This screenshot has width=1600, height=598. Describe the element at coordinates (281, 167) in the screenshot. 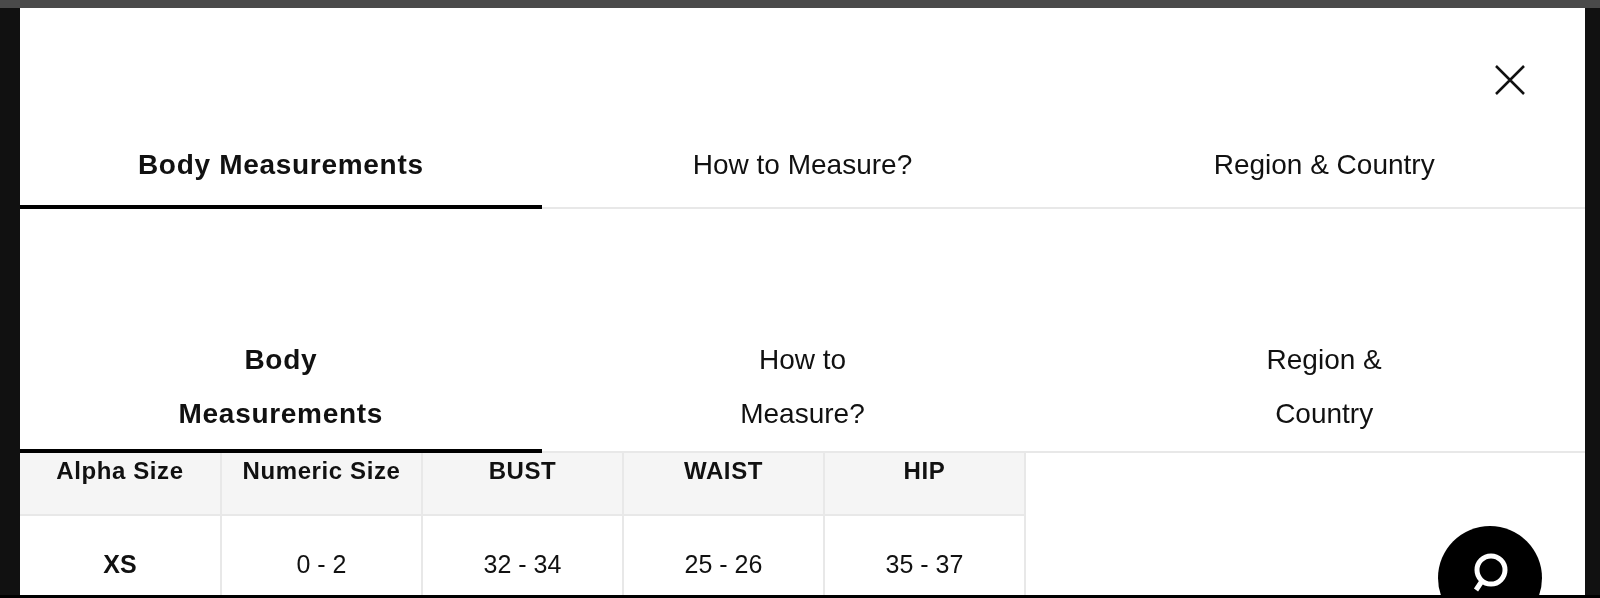

I see `tab: Body Measurements` at that location.